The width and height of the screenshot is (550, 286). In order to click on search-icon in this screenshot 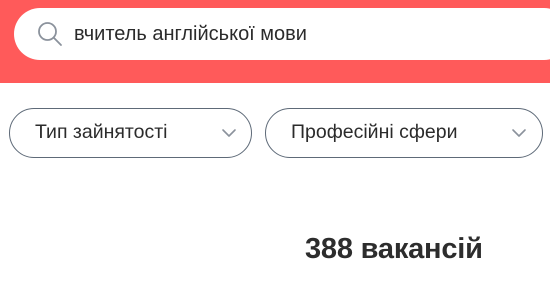, I will do `click(50, 34)`.